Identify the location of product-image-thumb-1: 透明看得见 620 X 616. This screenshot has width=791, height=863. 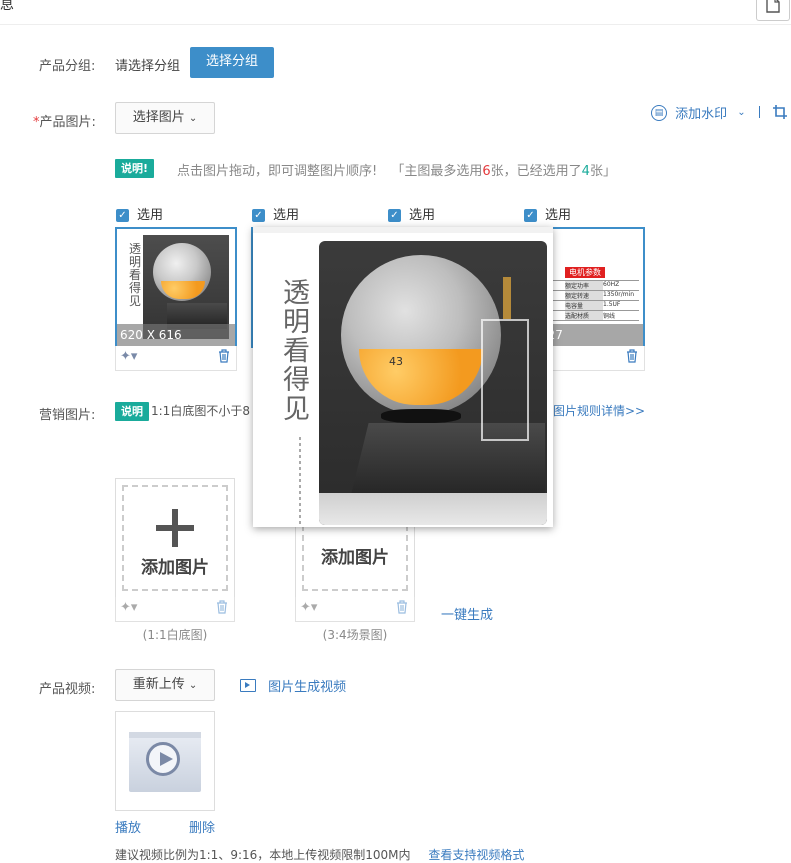
(176, 287).